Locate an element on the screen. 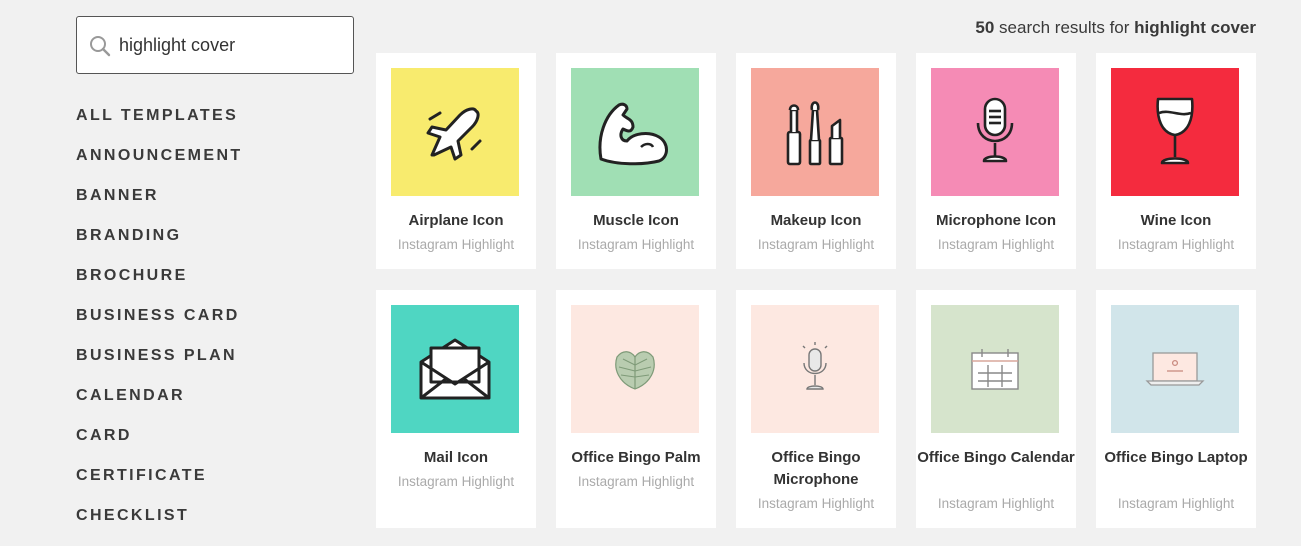 Image resolution: width=1301 pixels, height=546 pixels. card-title: Office Bingo Laptop is located at coordinates (1176, 457).